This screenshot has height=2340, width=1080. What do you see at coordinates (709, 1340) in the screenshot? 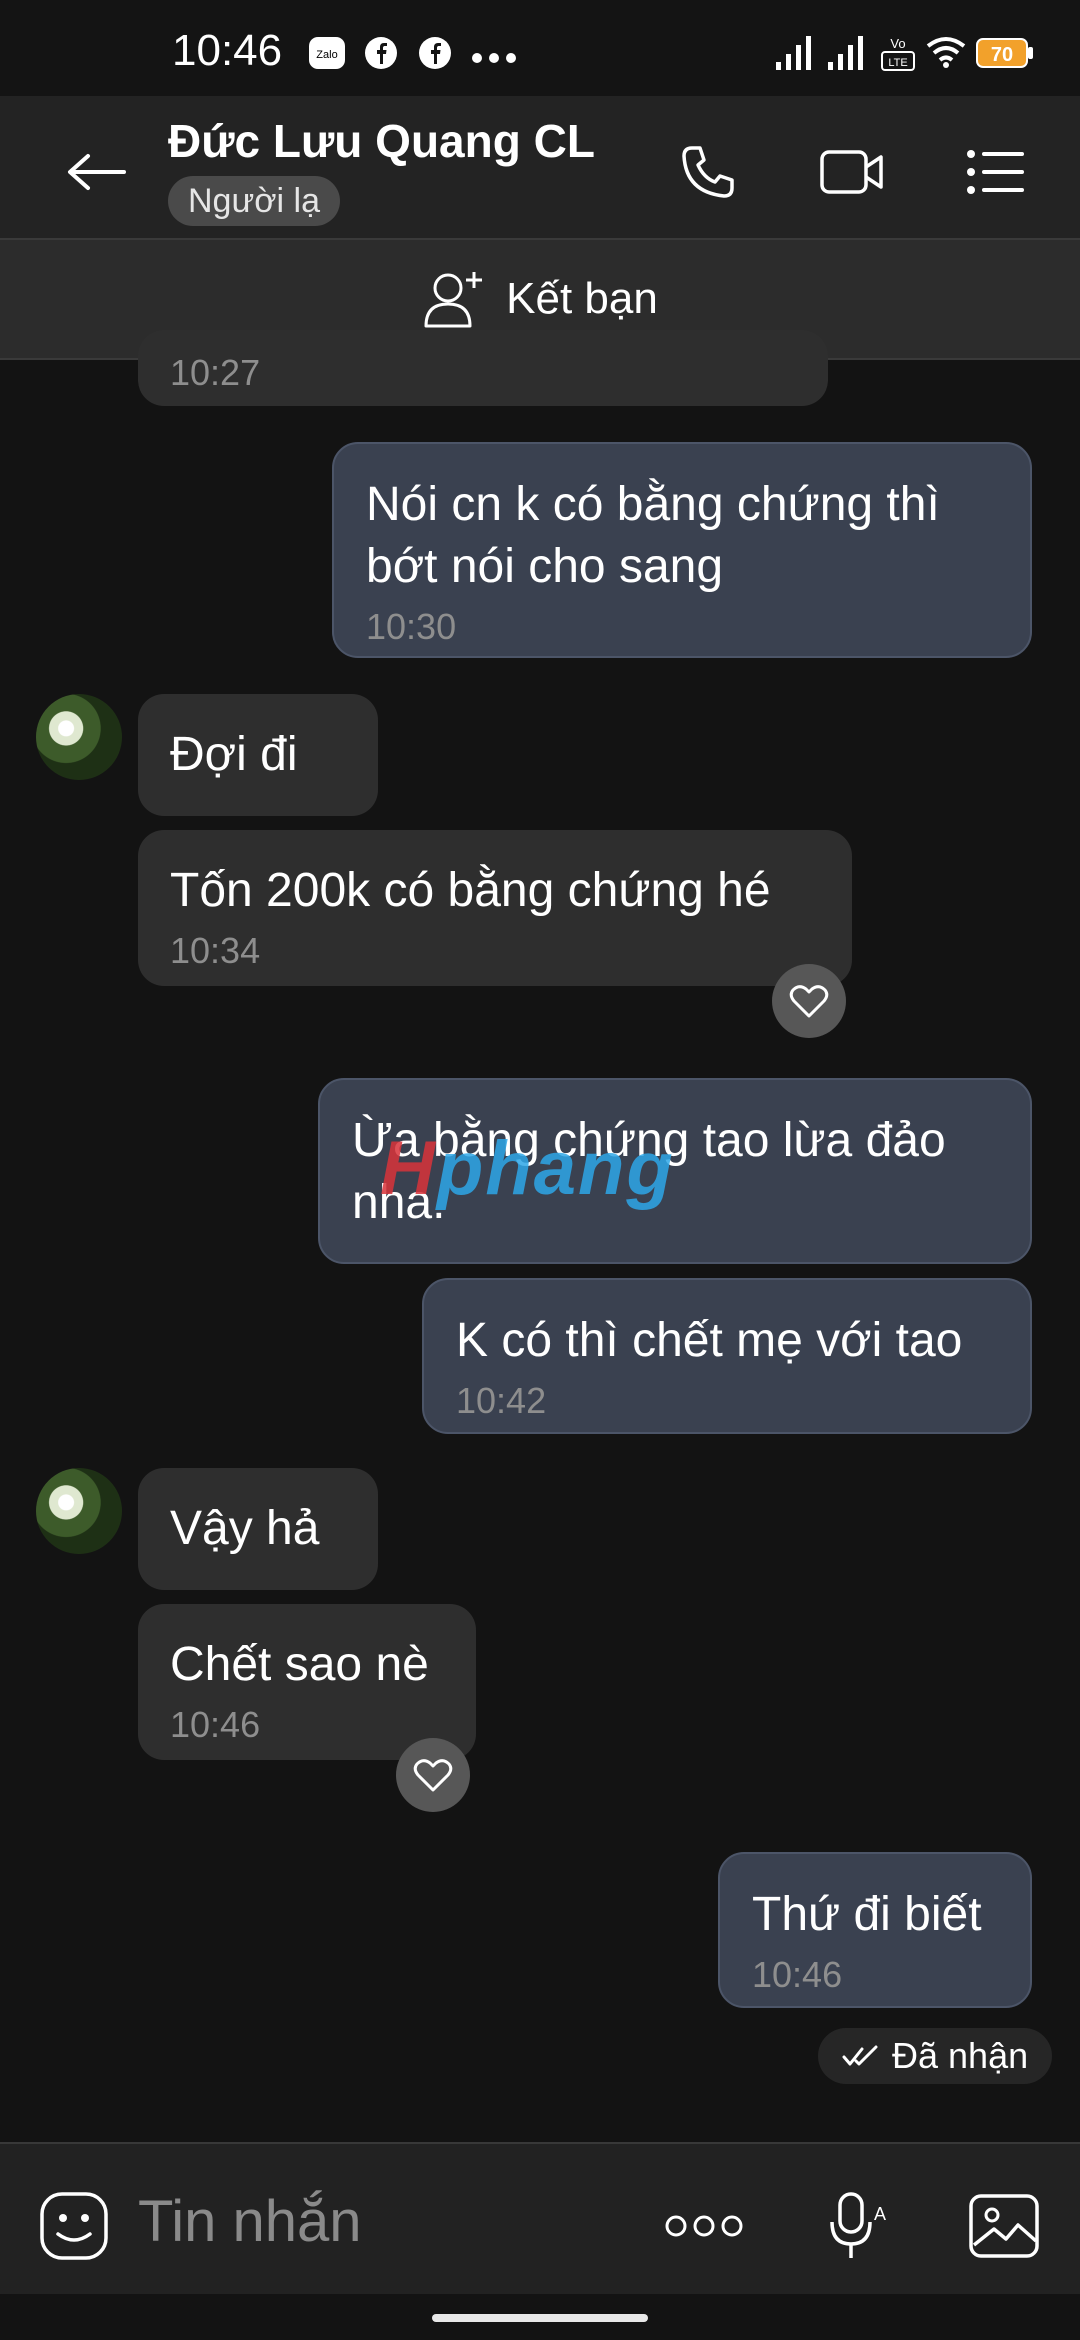
I see `message-text: K có thì chết mẹ với tao` at bounding box center [709, 1340].